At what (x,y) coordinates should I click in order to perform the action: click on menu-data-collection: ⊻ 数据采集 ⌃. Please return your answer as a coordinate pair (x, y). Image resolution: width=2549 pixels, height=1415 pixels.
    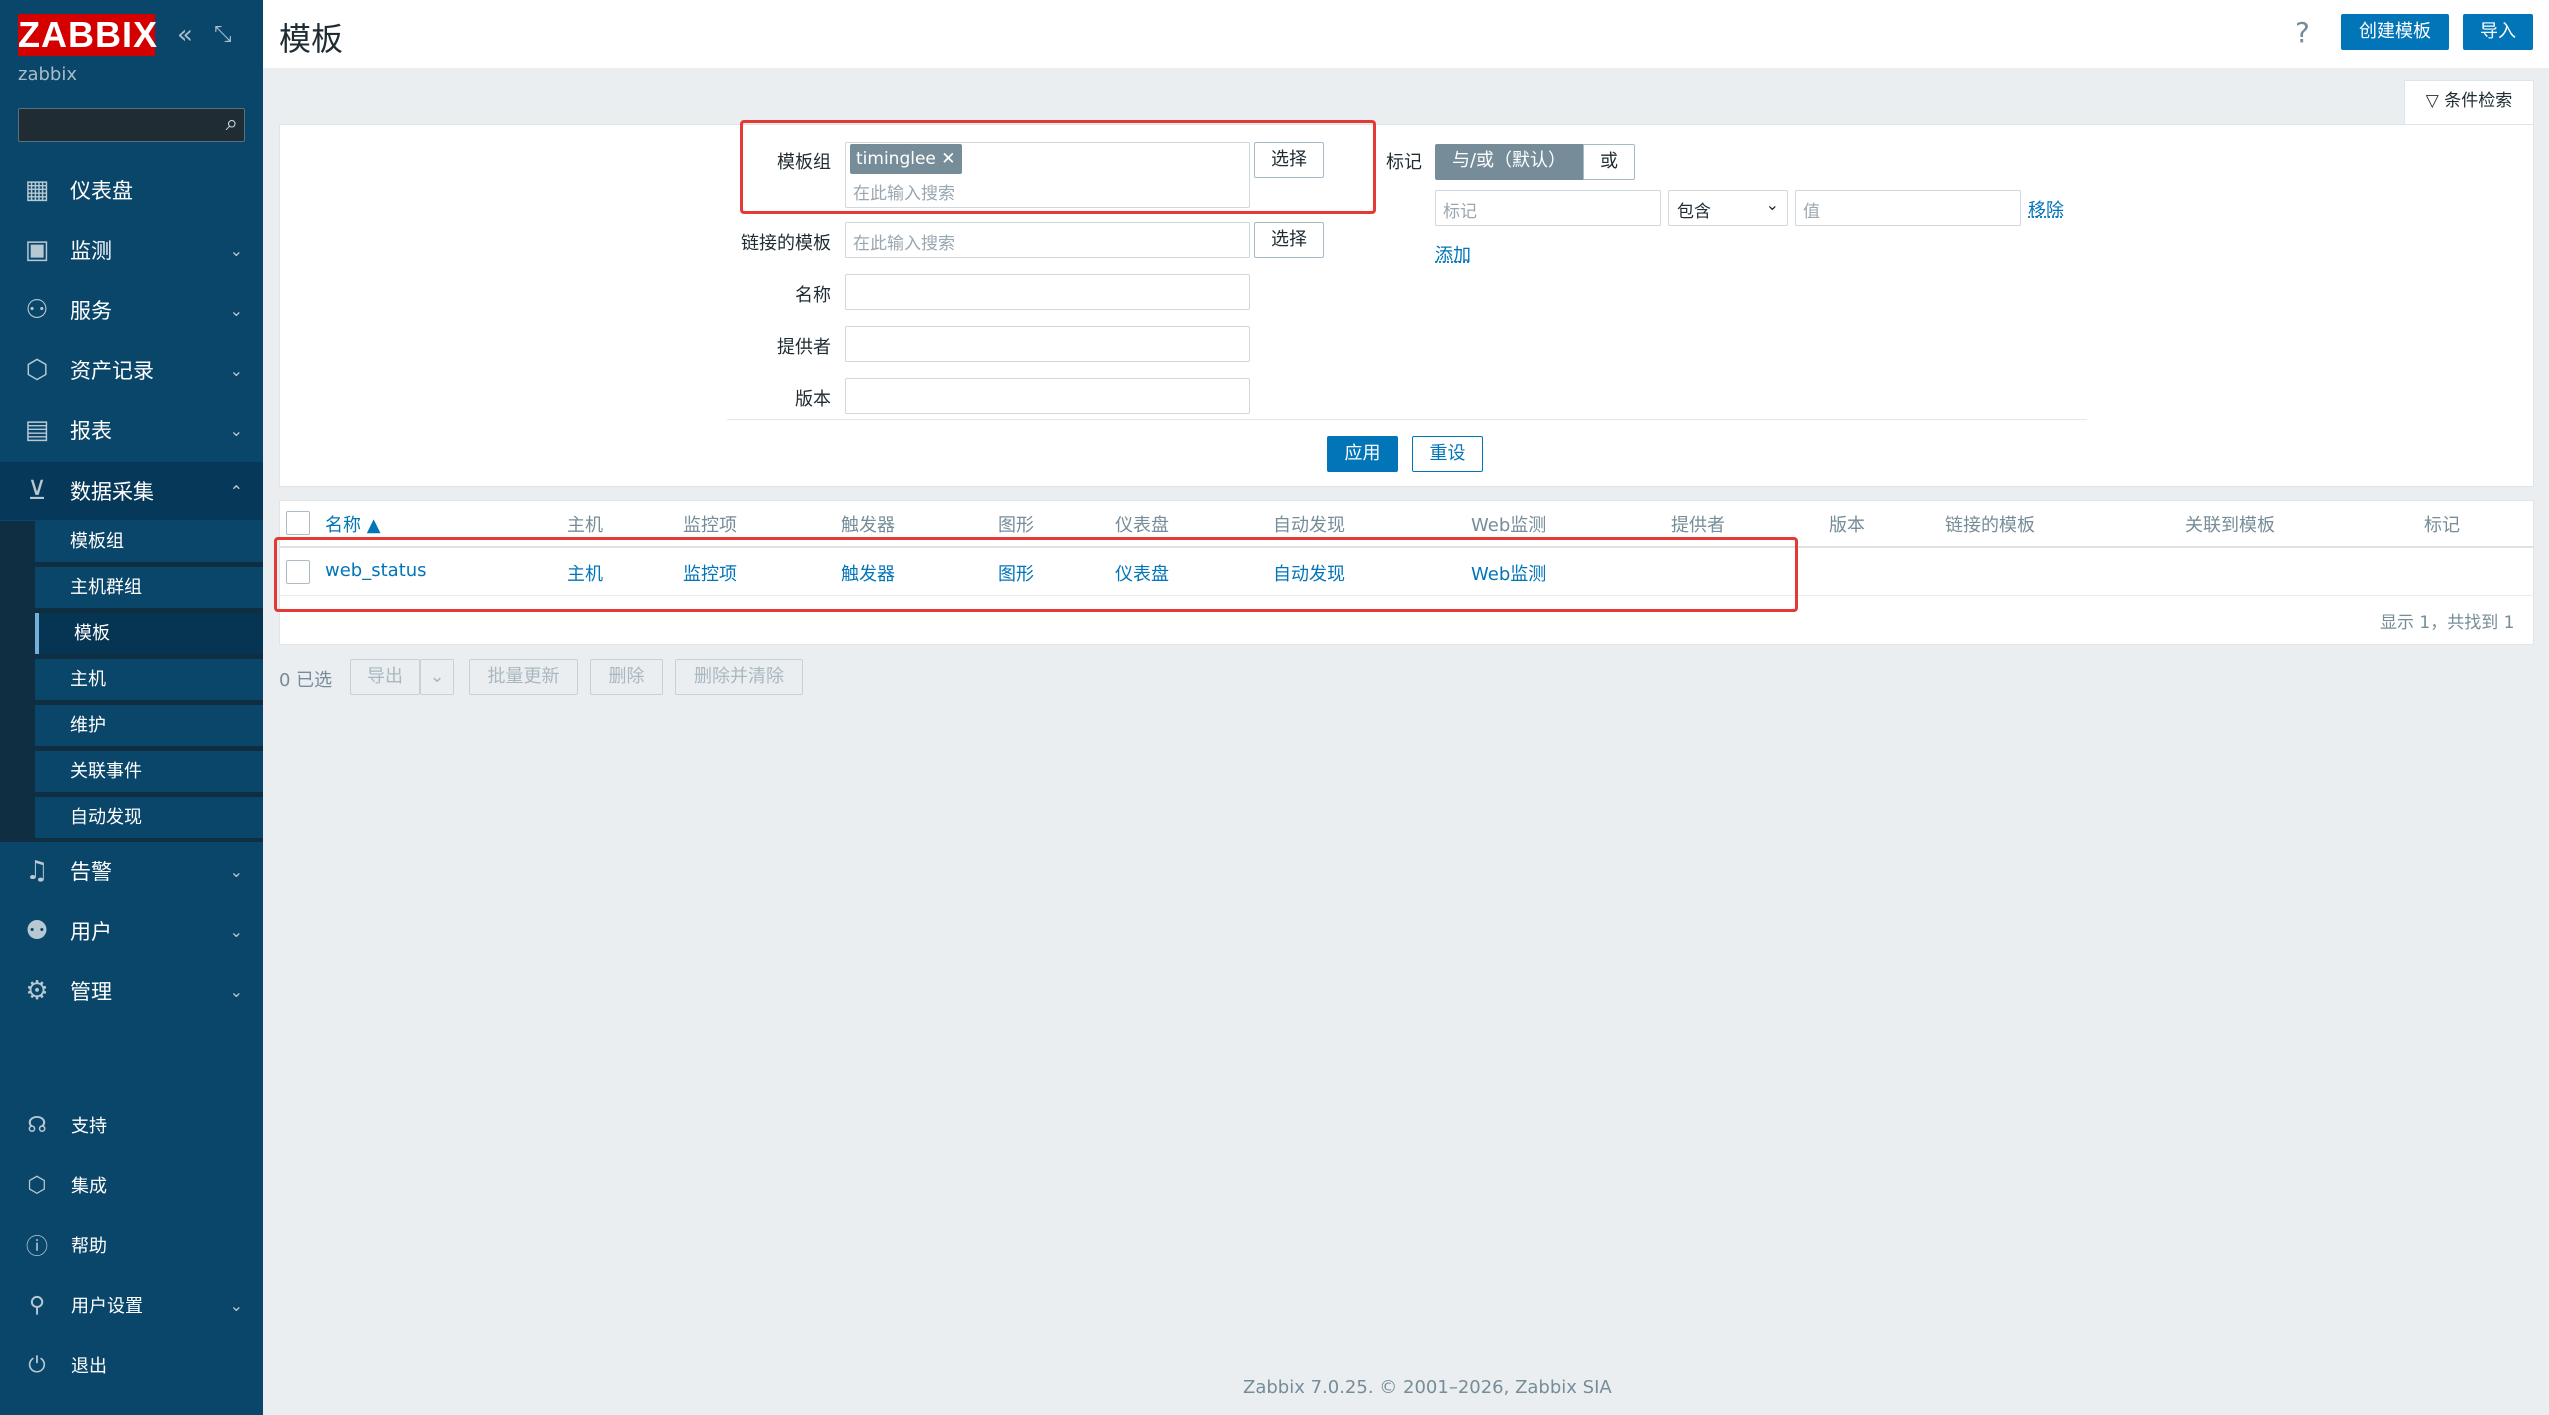
    Looking at the image, I should click on (131, 491).